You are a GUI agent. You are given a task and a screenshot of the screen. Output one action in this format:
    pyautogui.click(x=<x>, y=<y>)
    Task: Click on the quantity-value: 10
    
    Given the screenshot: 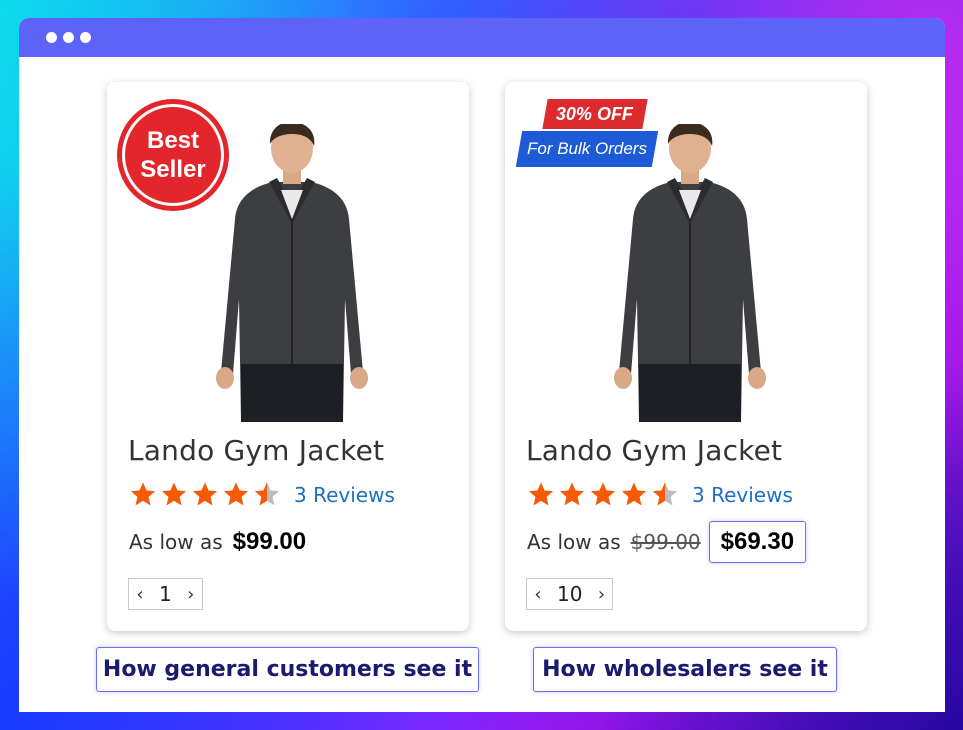 What is the action you would take?
    pyautogui.click(x=569, y=594)
    